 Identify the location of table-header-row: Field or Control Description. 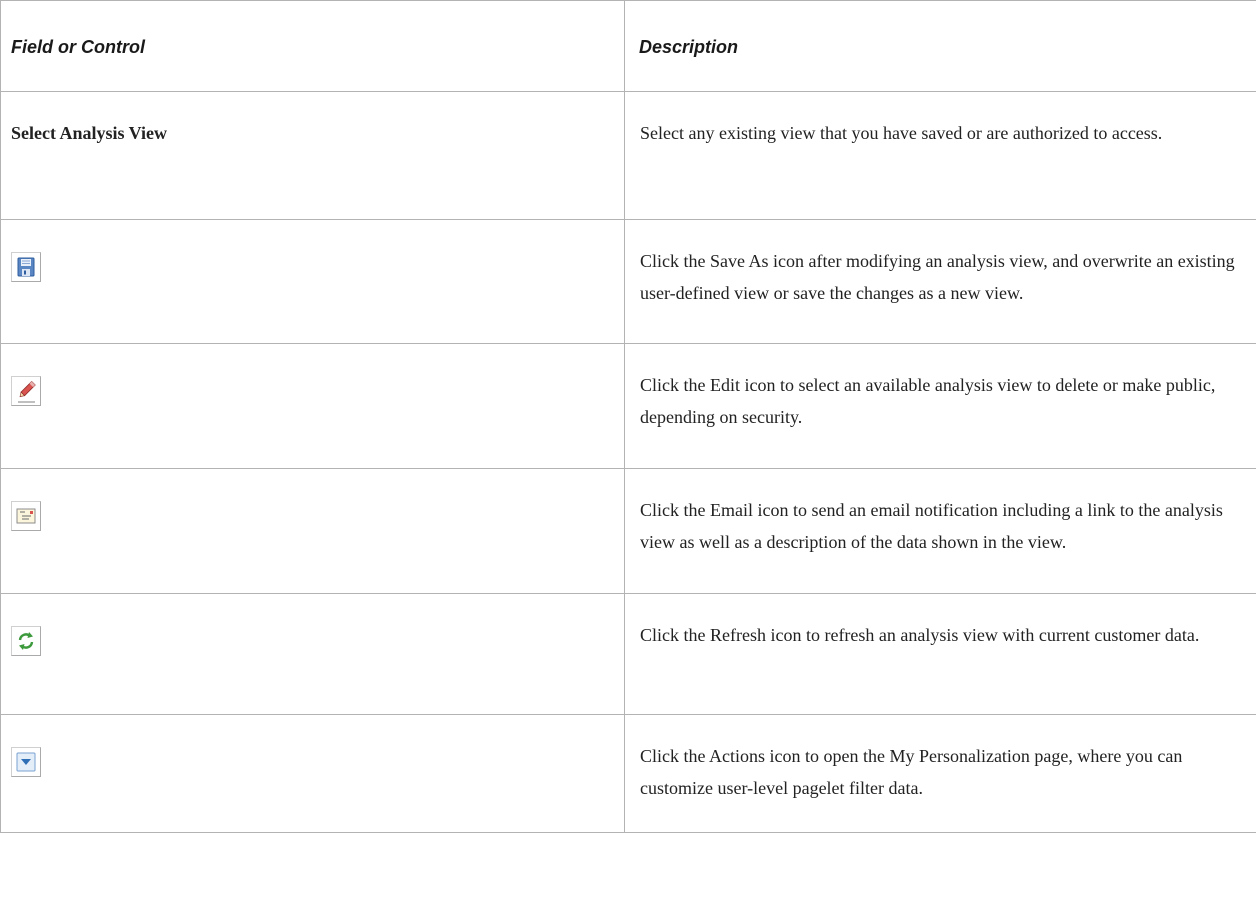
(628, 46).